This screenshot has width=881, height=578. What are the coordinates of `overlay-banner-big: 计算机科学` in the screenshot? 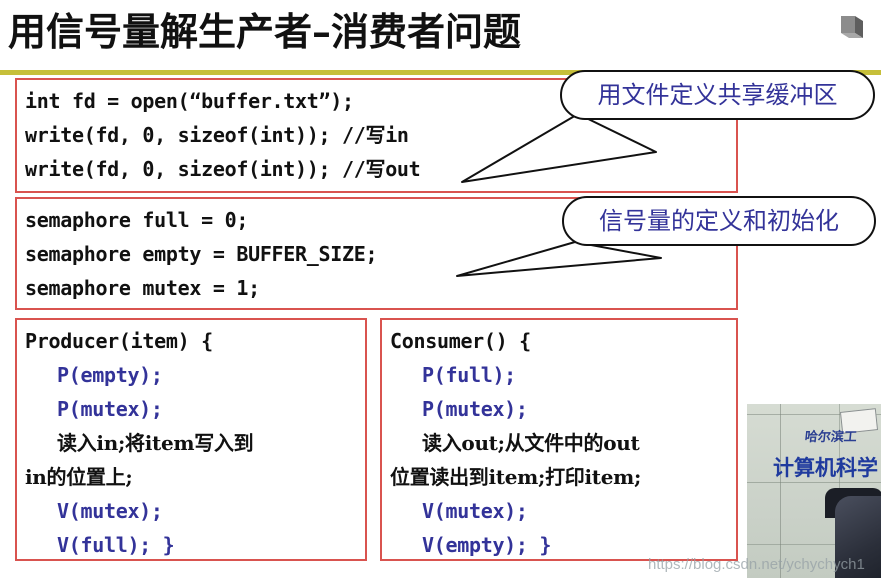 It's located at (825, 467).